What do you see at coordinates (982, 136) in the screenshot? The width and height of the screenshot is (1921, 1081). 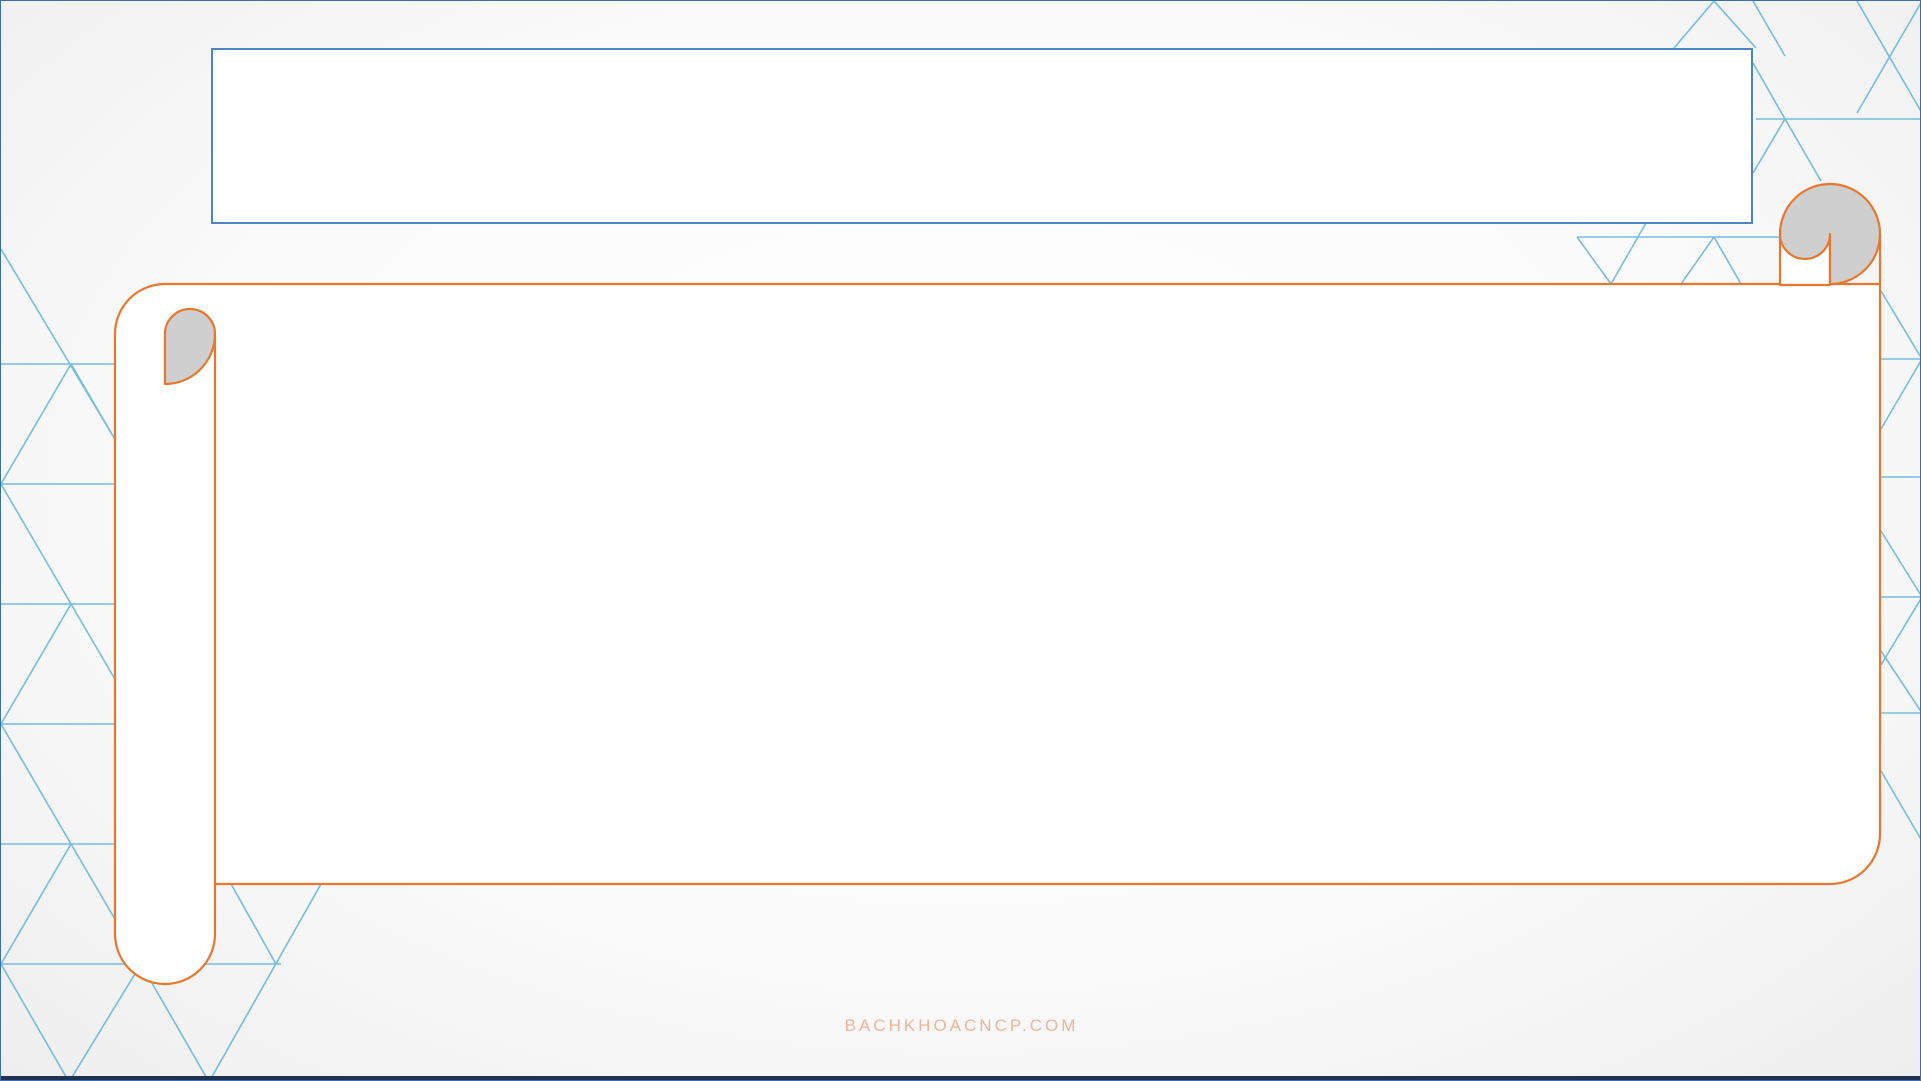 I see `title-placeholder` at bounding box center [982, 136].